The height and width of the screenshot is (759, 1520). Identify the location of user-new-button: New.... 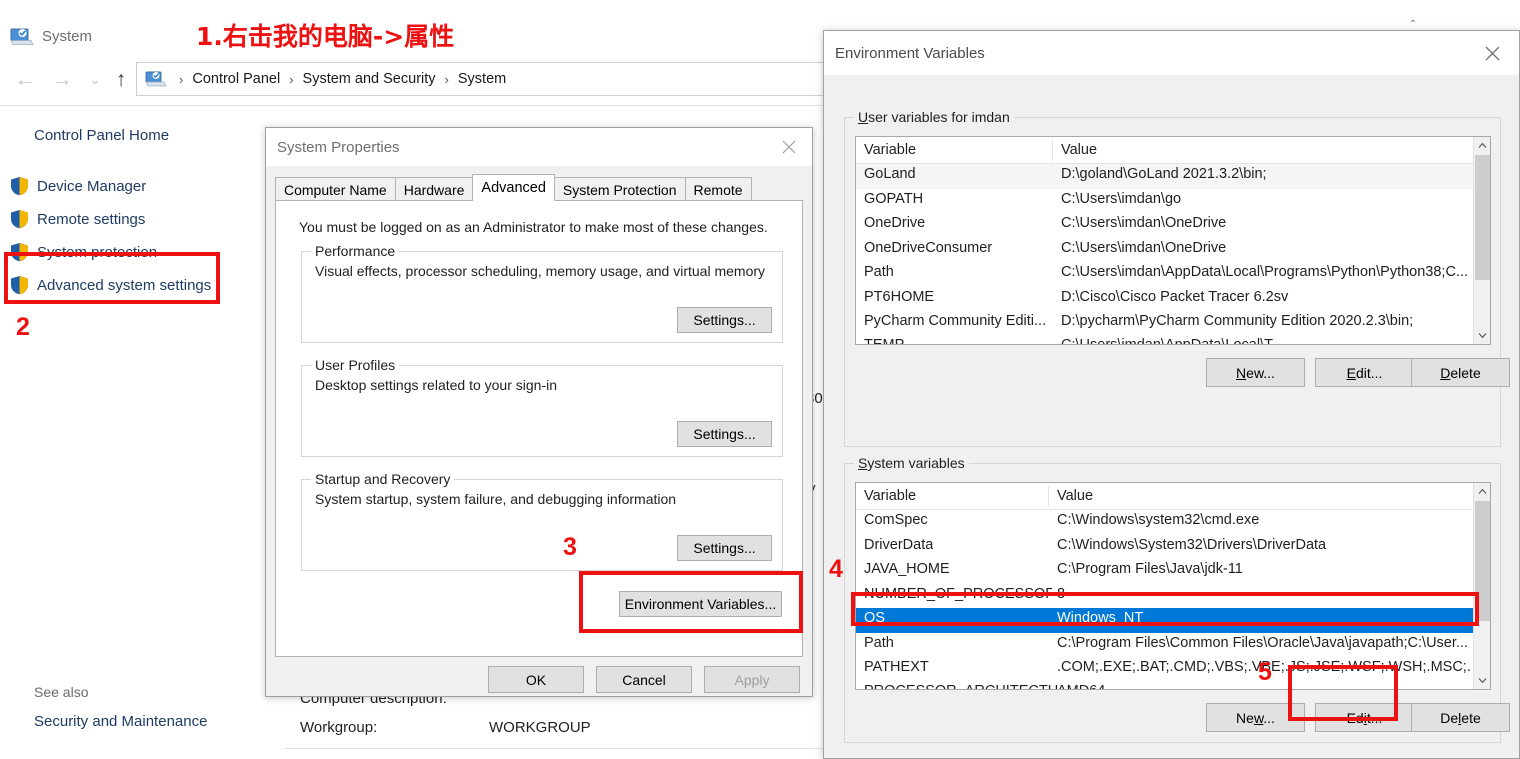
(1255, 372).